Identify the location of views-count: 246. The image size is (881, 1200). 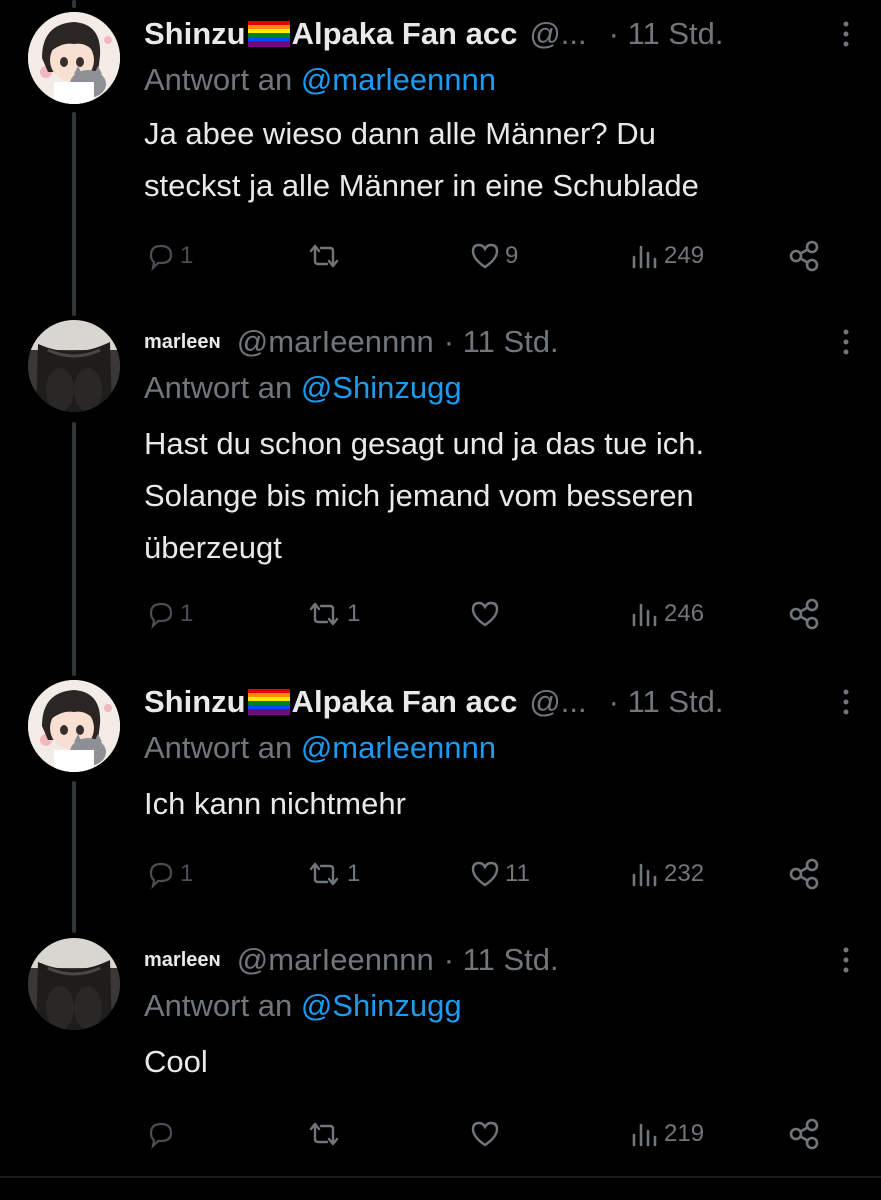
(684, 613).